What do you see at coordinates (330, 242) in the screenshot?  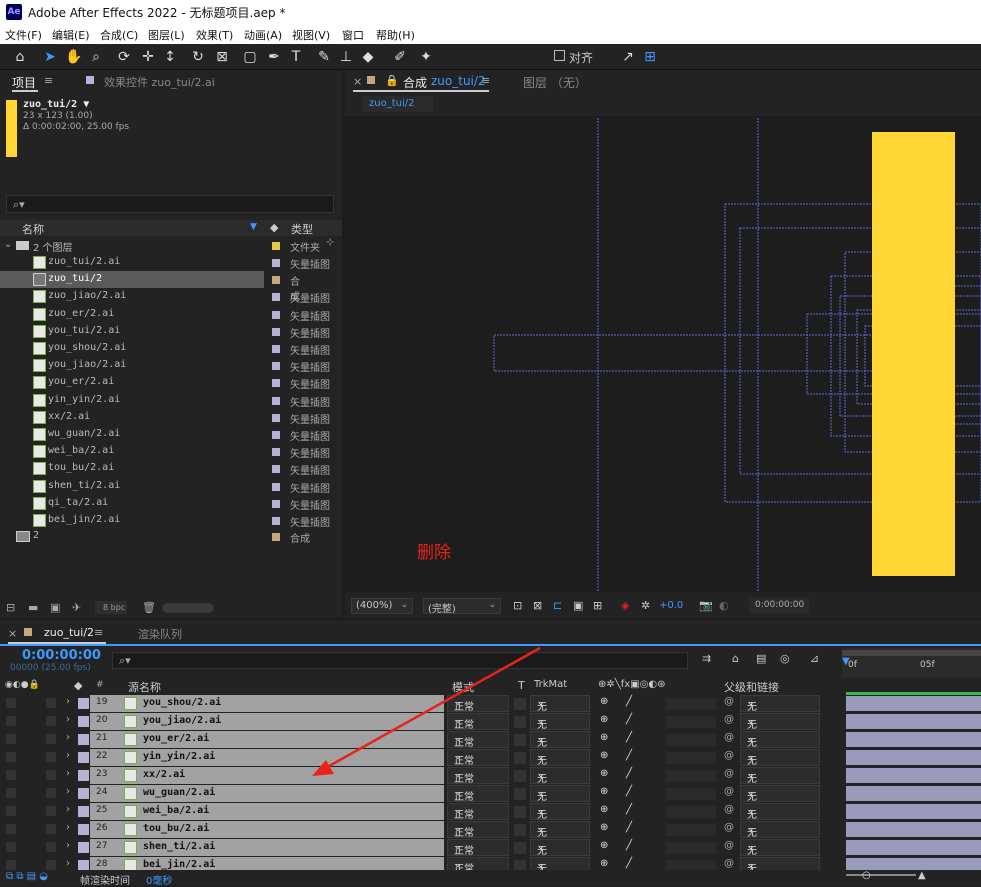 I see `flowchart-icon: ⊹` at bounding box center [330, 242].